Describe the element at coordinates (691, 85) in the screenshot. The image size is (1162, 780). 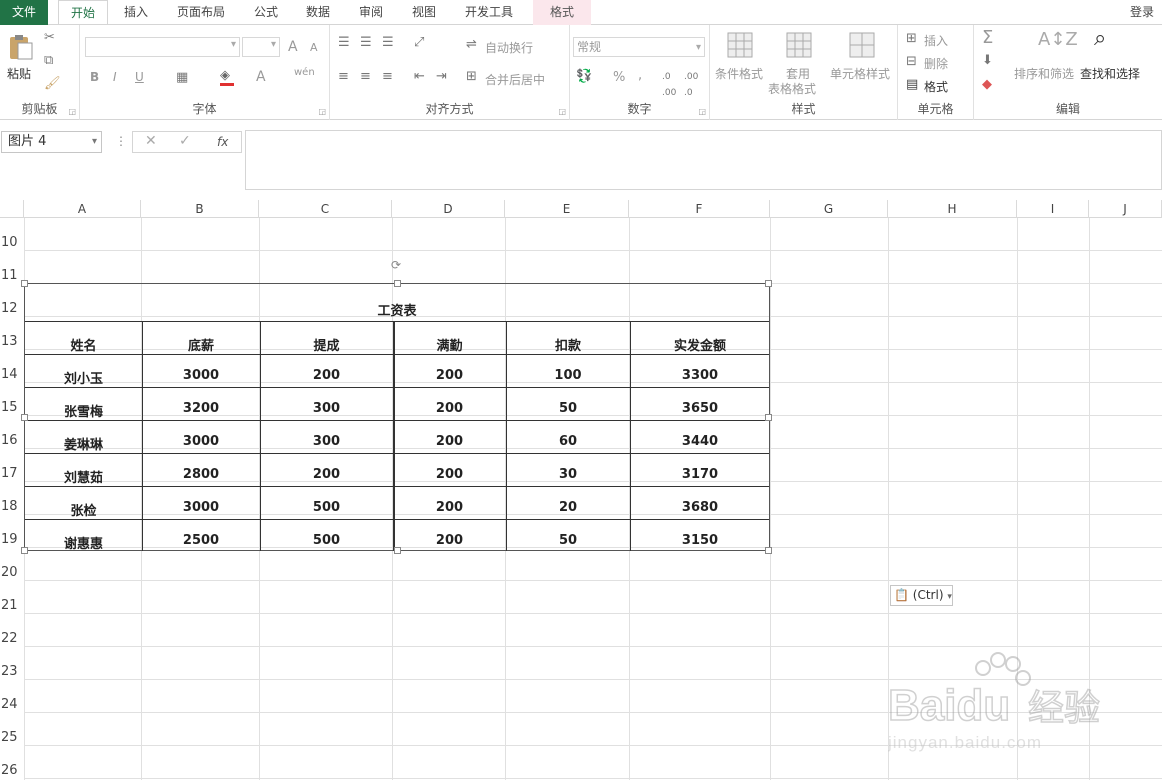
I see `decrease-decimal-icon: .00.0` at that location.